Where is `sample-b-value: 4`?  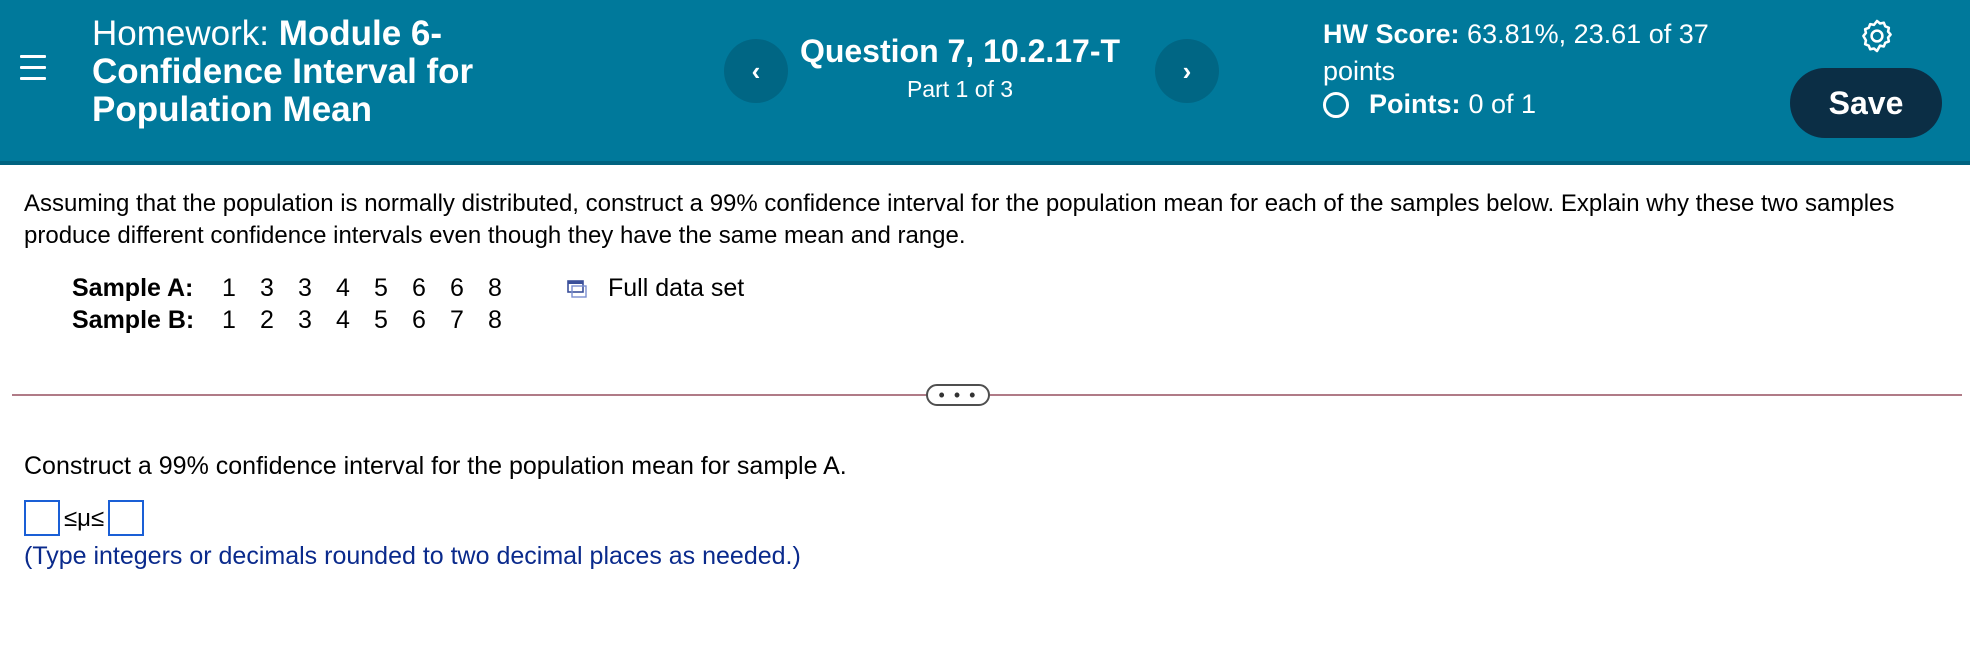
sample-b-value: 4 is located at coordinates (343, 320).